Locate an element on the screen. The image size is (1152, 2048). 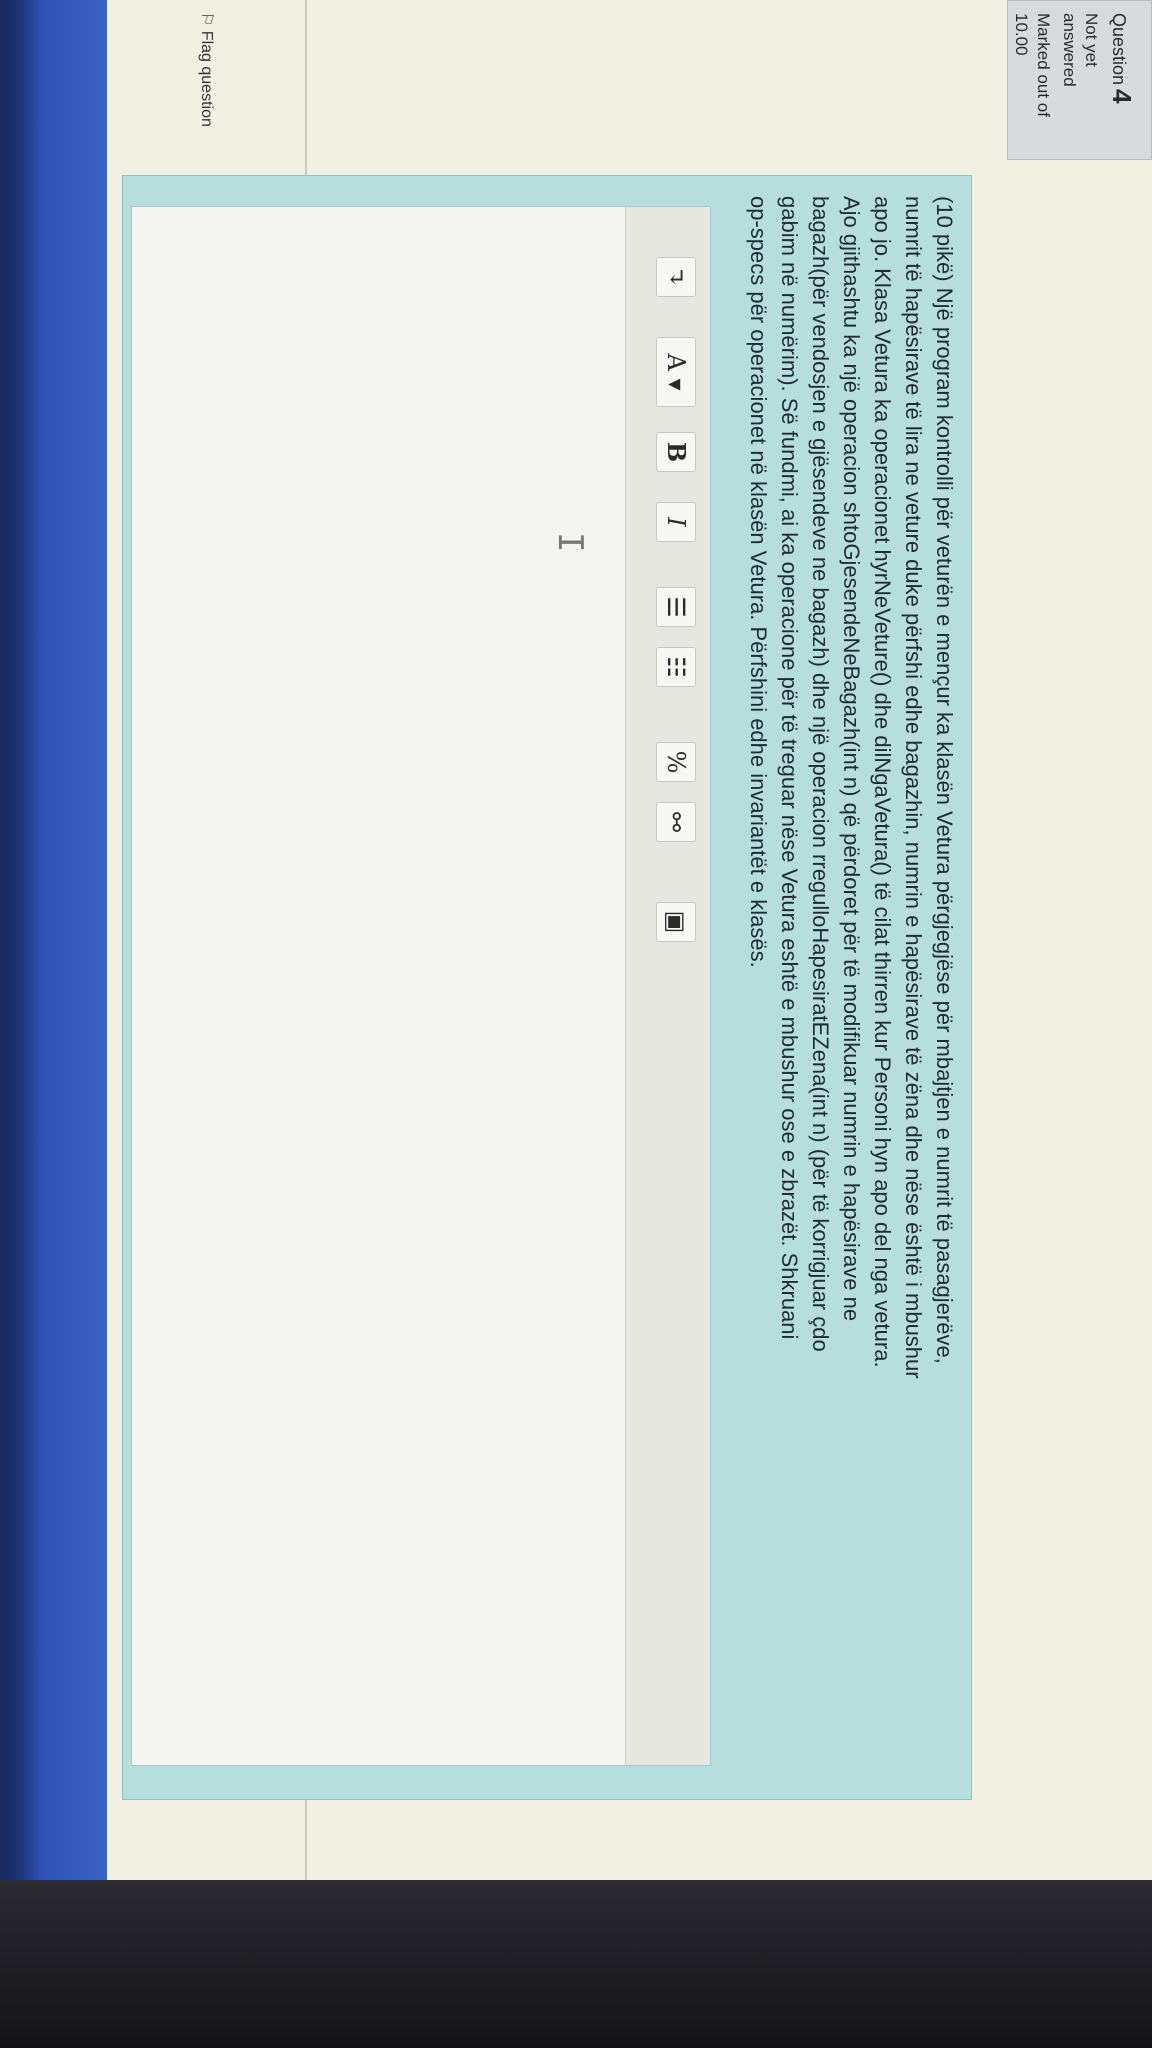
ordered-list-icon: ☷ is located at coordinates (676, 667).